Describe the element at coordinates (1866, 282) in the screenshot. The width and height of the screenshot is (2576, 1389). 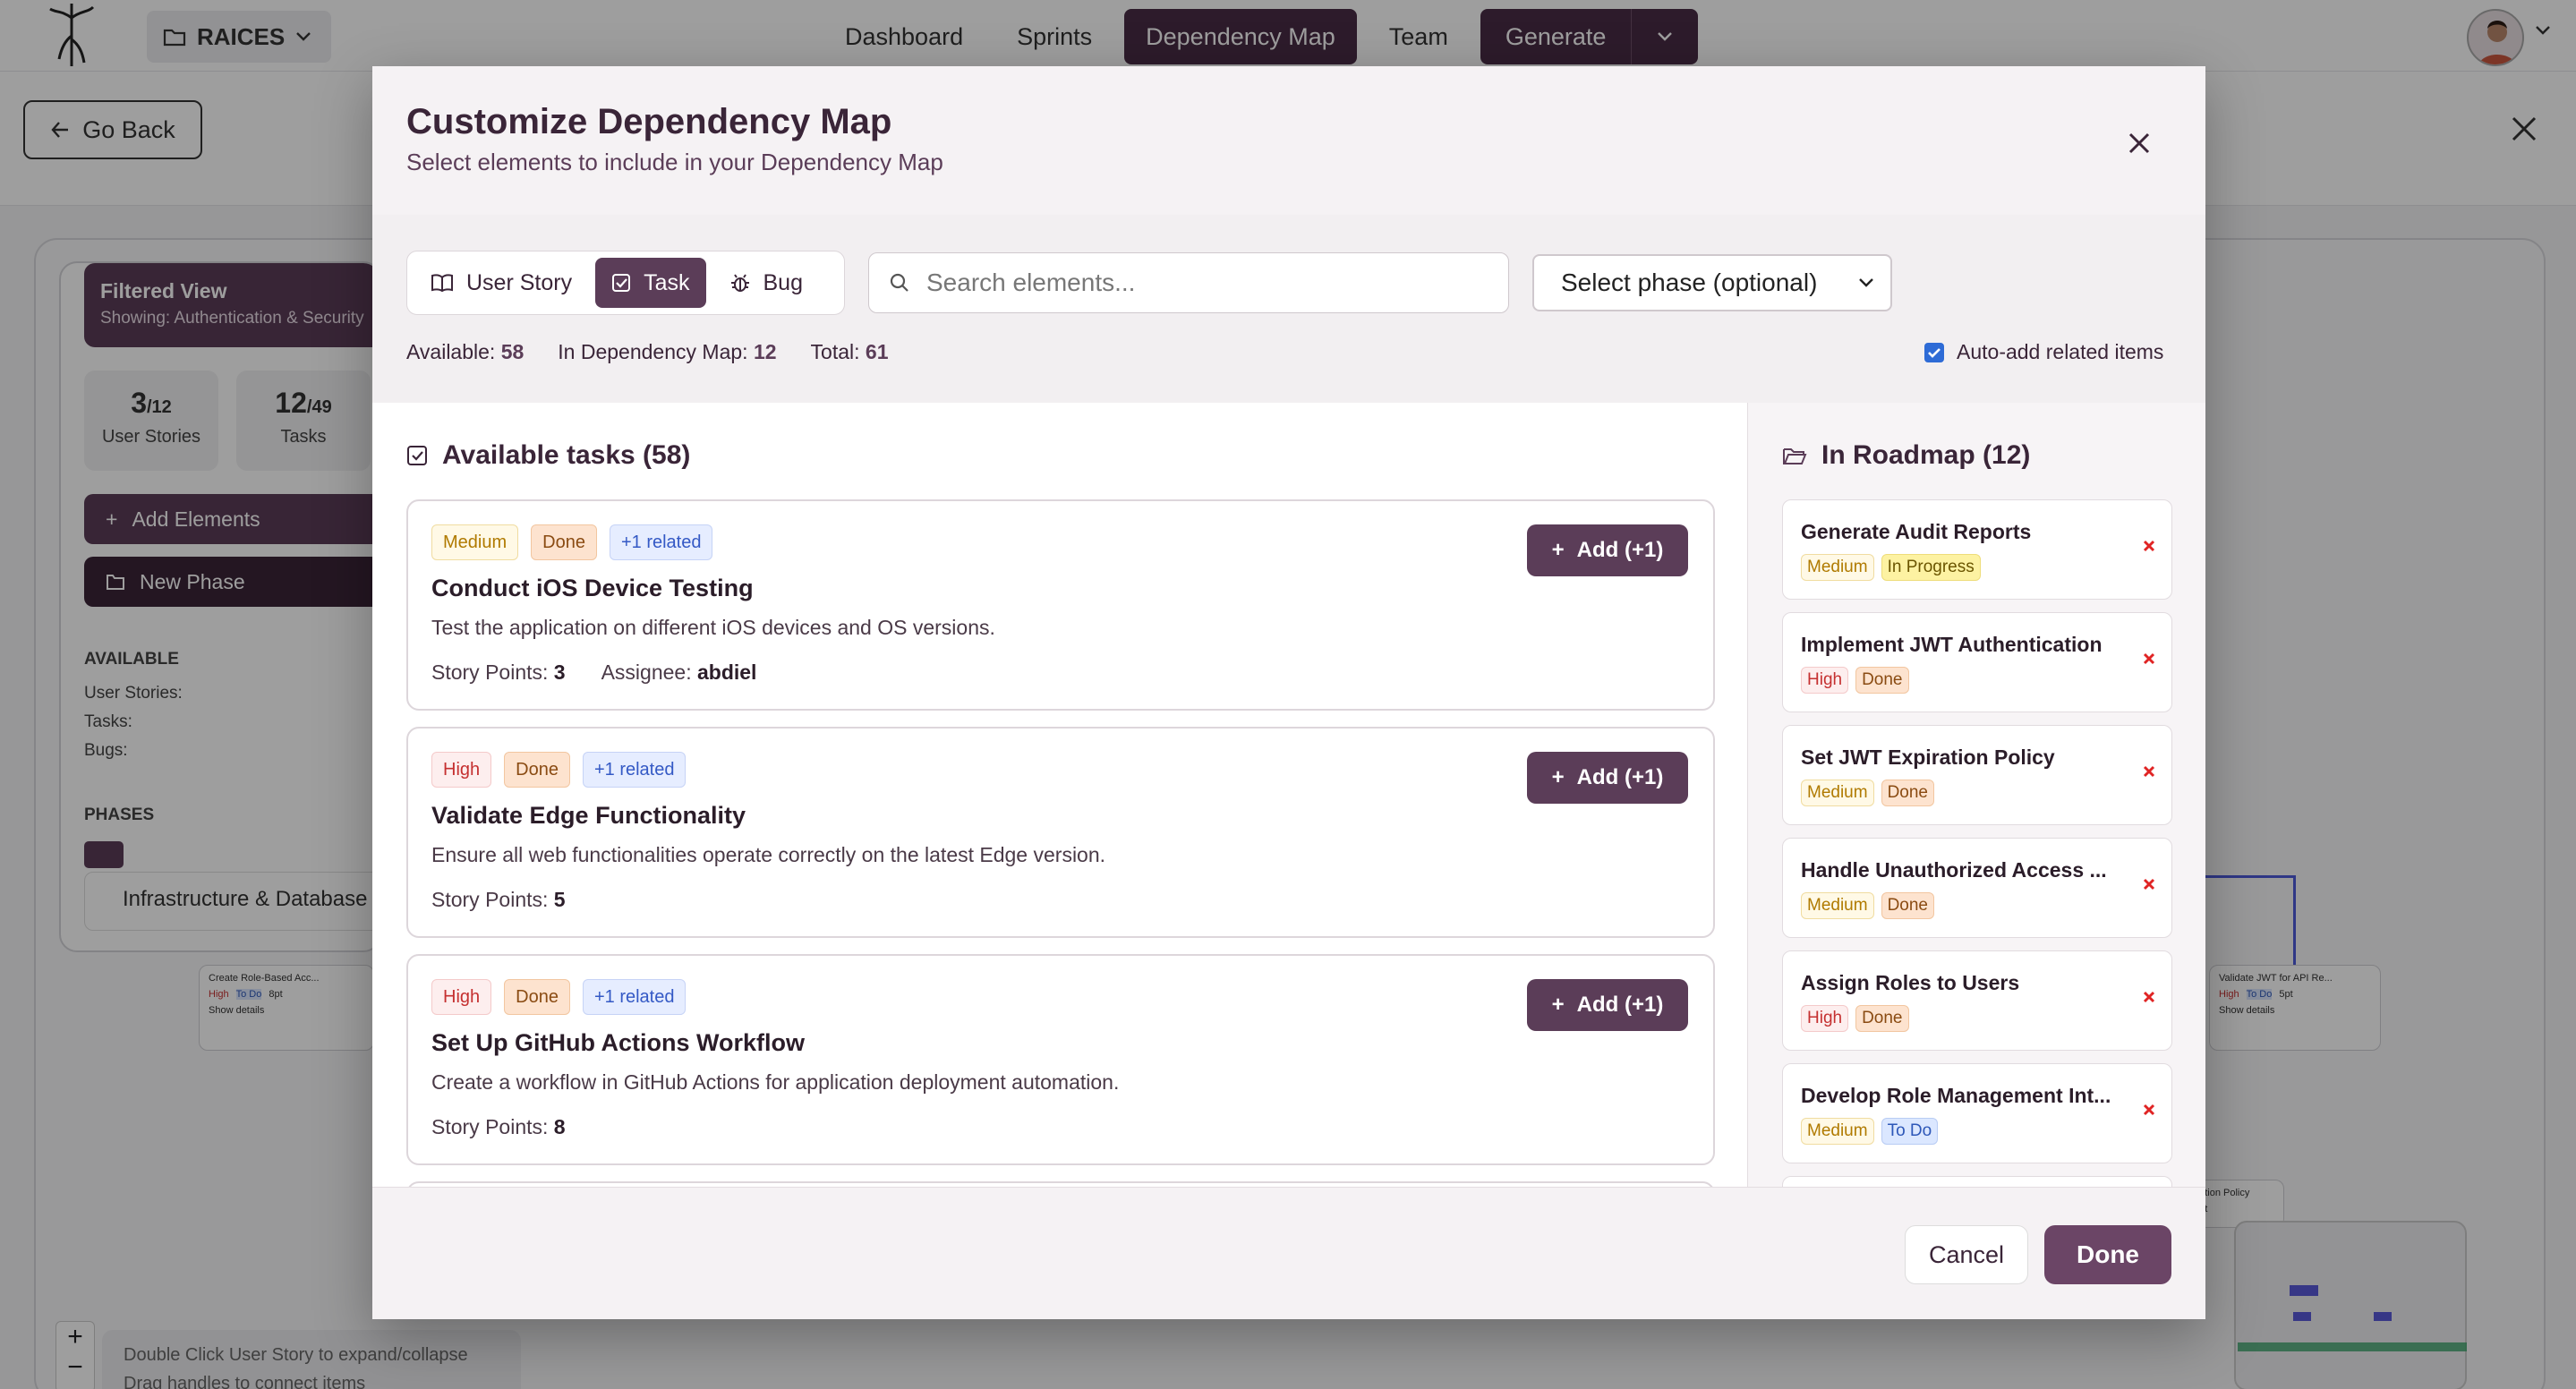
I see `chevron-down-icon` at that location.